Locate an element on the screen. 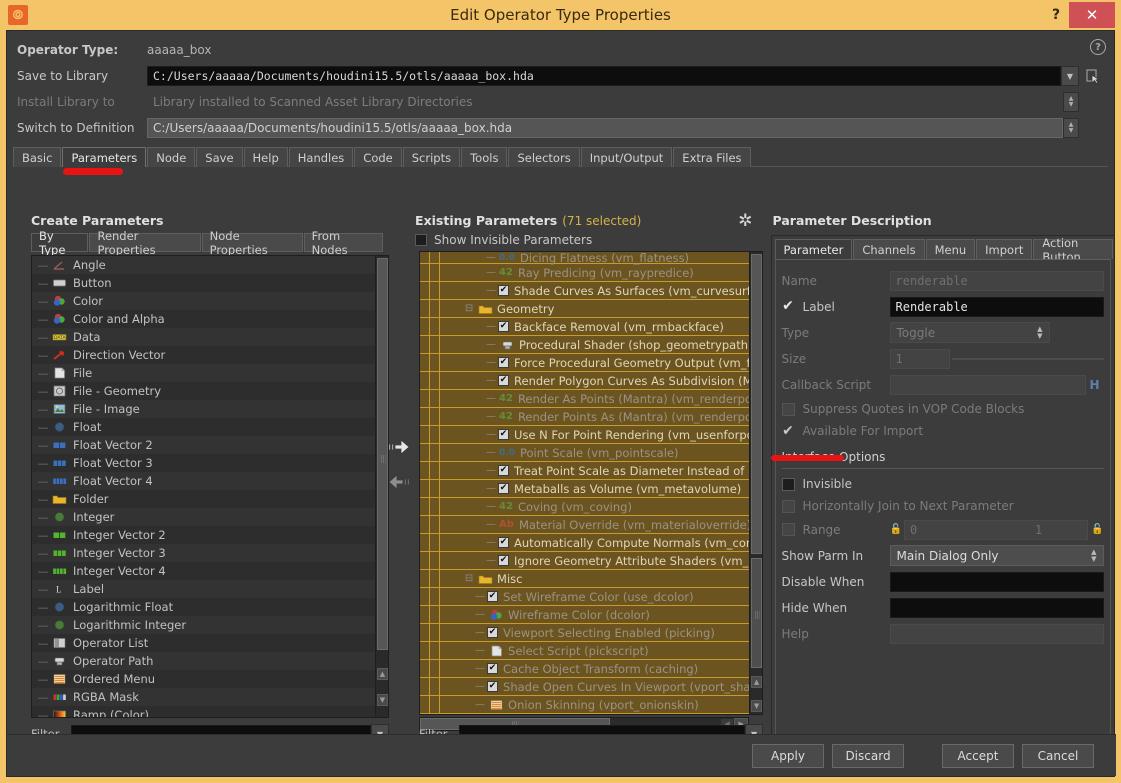 The width and height of the screenshot is (1121, 783). tab-handles: Handles is located at coordinates (321, 157).